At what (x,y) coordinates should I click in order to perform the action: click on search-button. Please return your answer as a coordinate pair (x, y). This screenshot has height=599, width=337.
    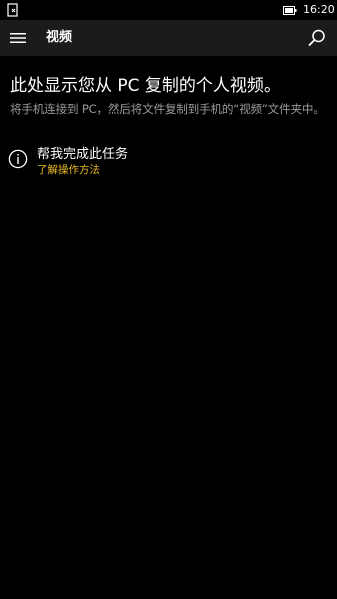
    Looking at the image, I should click on (317, 38).